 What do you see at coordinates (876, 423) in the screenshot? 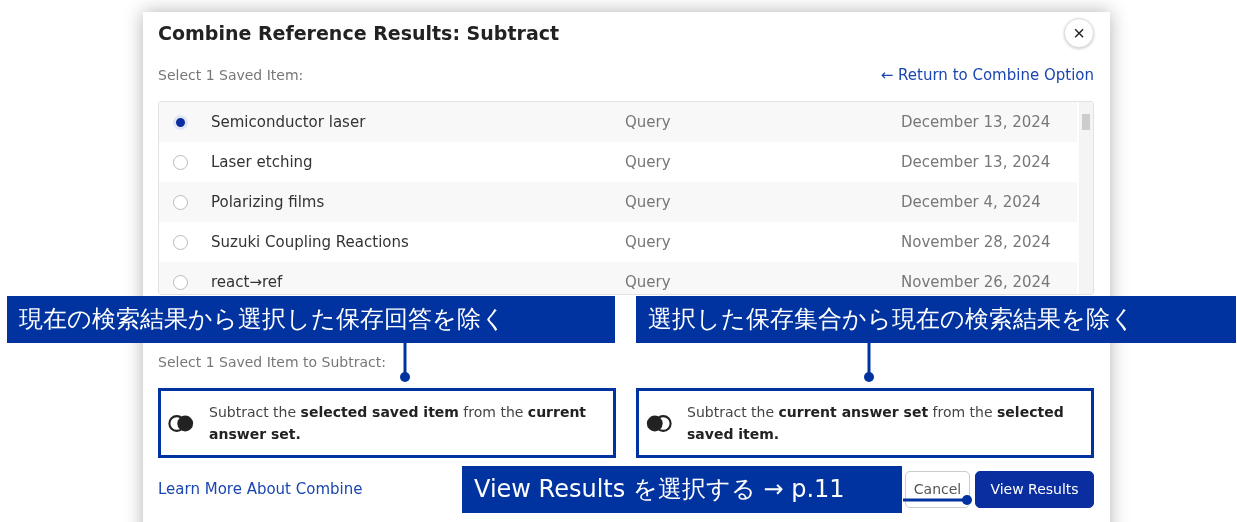
I see `option-description: Subtract the current answer set from the selected saved item.` at bounding box center [876, 423].